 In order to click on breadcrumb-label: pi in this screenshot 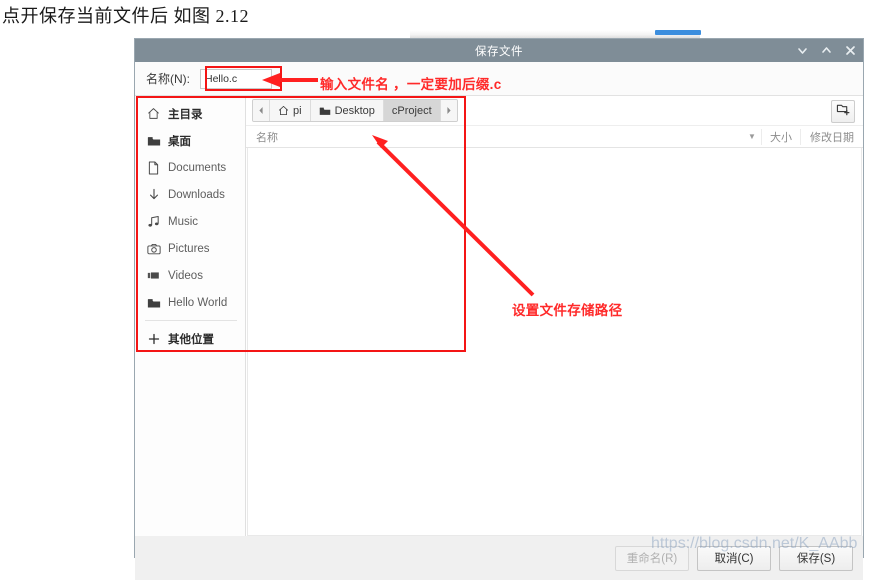, I will do `click(297, 110)`.